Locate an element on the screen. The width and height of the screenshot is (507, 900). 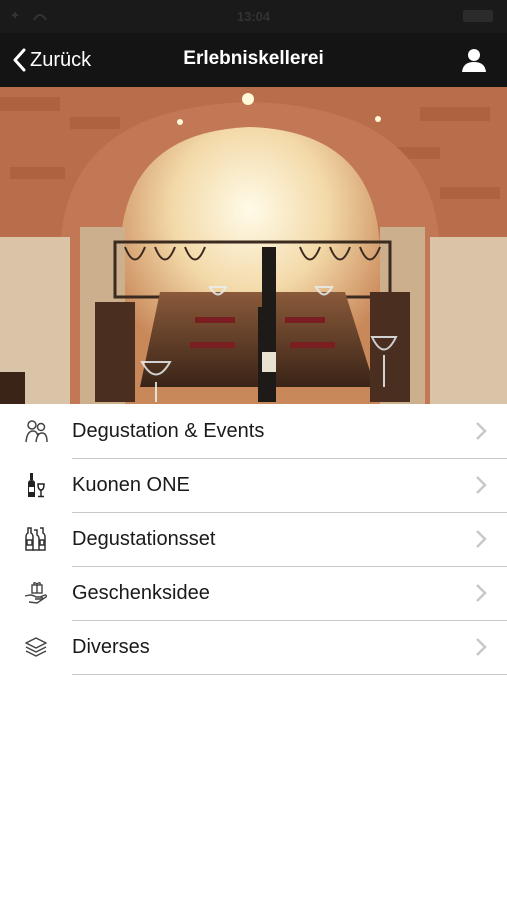
list-item-label: Degustation & Events is located at coordinates (289, 431).